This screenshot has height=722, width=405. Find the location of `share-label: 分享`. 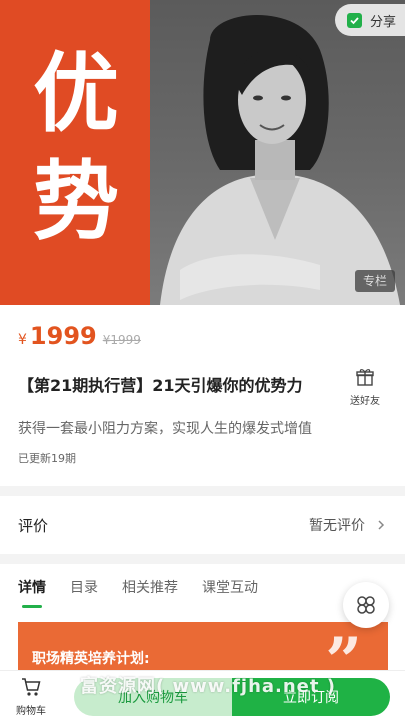

share-label: 分享 is located at coordinates (383, 22).